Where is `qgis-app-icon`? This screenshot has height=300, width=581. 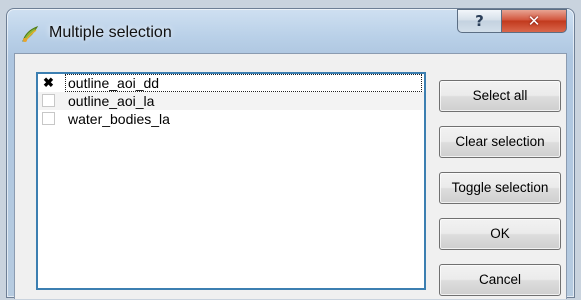 qgis-app-icon is located at coordinates (30, 34).